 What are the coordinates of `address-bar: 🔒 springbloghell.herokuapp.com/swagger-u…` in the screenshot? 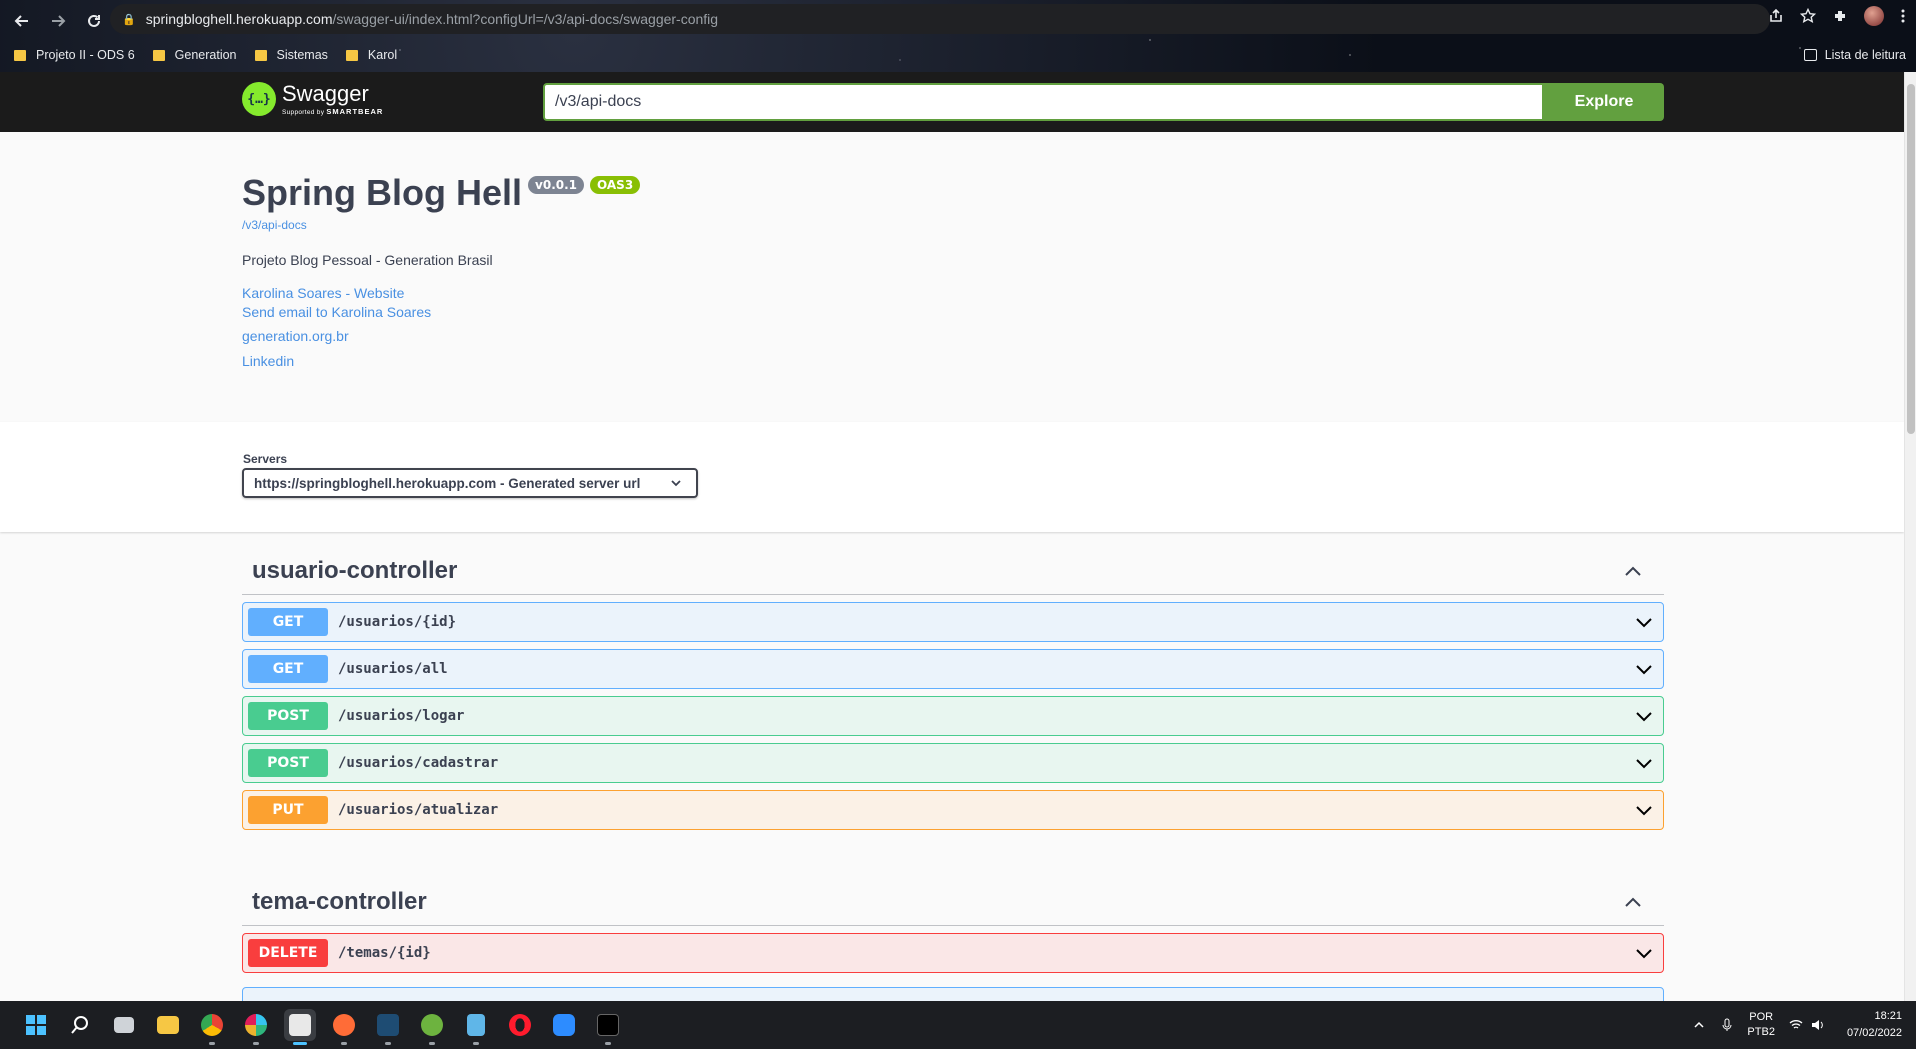 It's located at (940, 19).